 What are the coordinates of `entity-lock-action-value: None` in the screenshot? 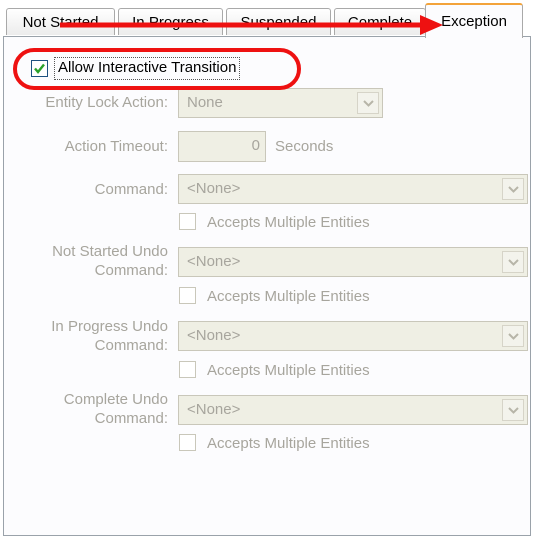 It's located at (205, 102).